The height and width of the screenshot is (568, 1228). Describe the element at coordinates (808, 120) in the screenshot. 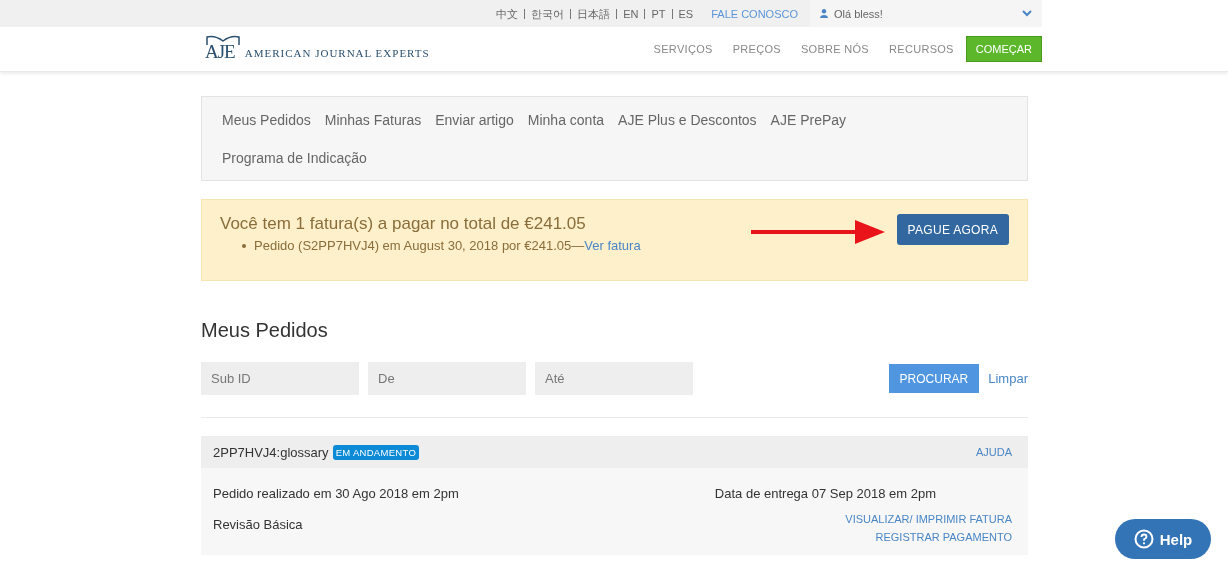

I see `tab: AJE PrePay` at that location.